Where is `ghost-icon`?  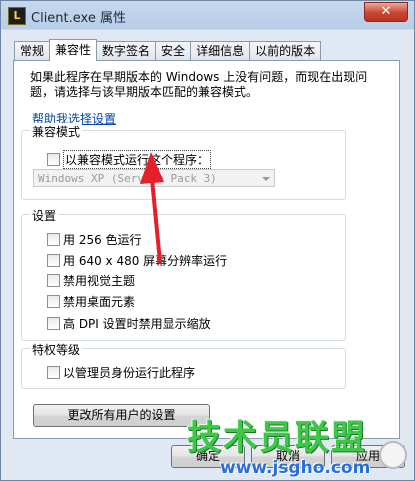
ghost-icon is located at coordinates (393, 455).